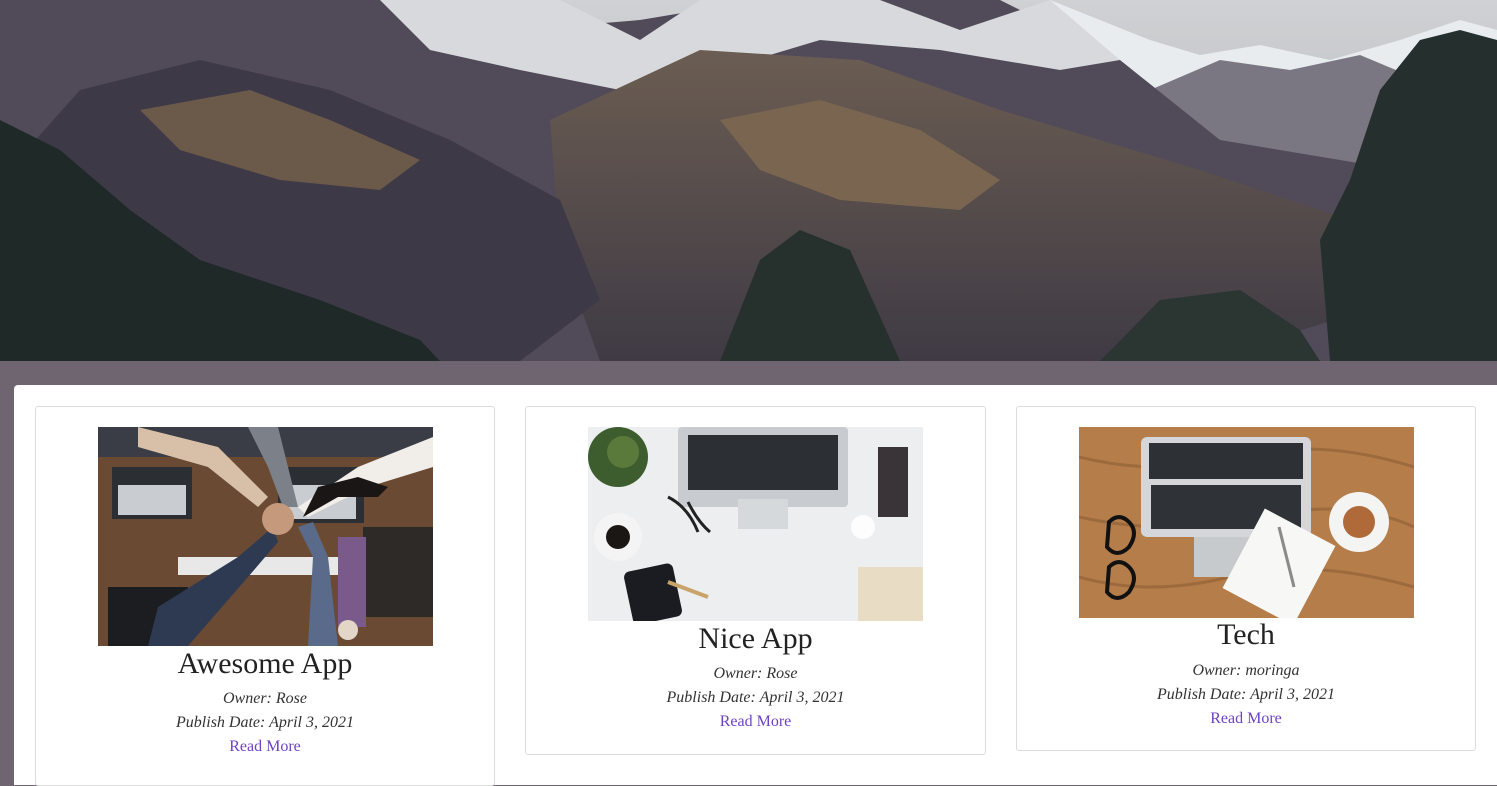 This screenshot has width=1497, height=786. I want to click on project-title: Nice App, so click(755, 638).